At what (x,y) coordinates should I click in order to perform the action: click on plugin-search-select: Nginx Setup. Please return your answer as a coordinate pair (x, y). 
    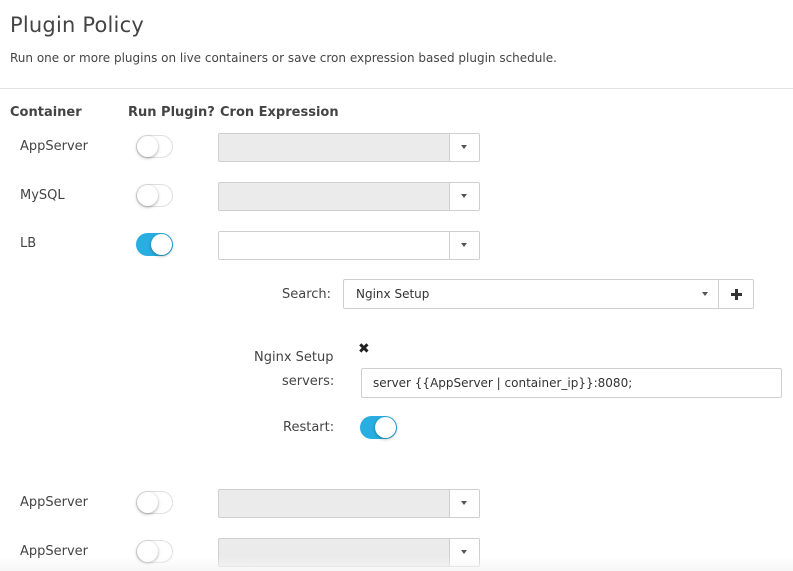
    Looking at the image, I should click on (531, 294).